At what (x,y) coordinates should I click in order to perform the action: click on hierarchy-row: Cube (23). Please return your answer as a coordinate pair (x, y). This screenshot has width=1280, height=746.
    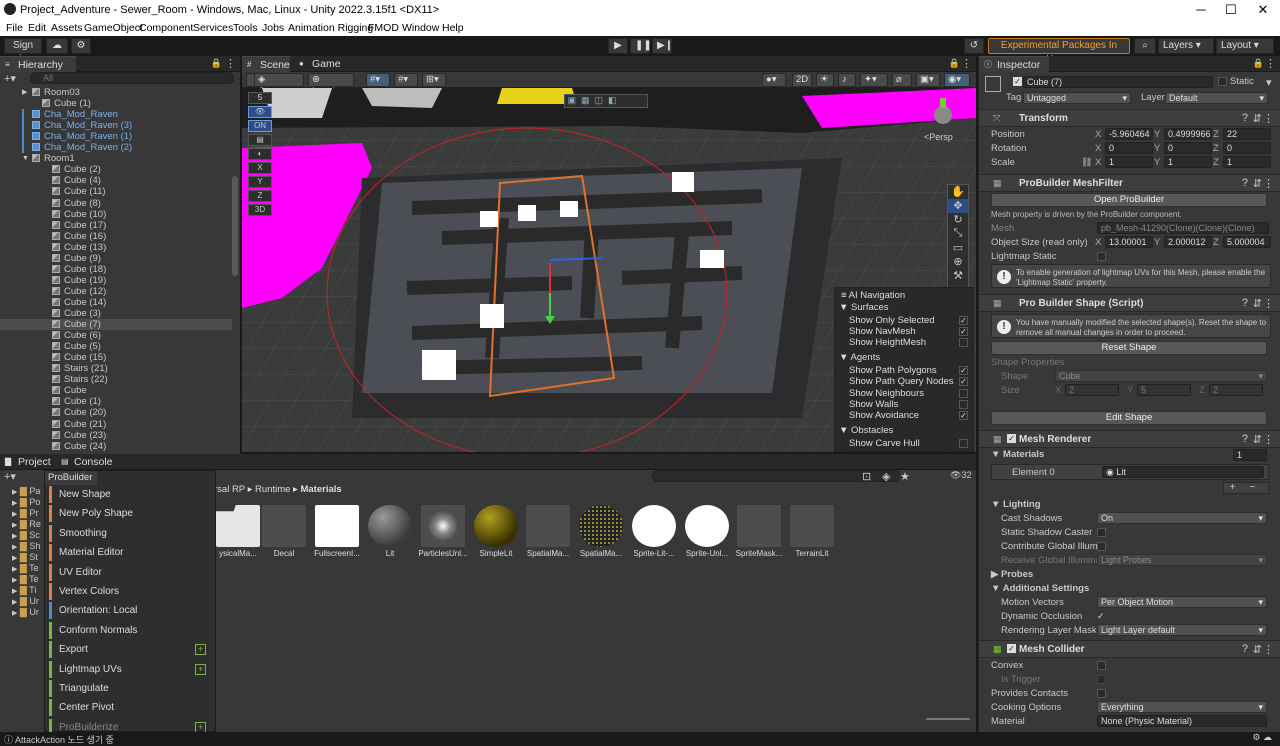
    Looking at the image, I should click on (116, 435).